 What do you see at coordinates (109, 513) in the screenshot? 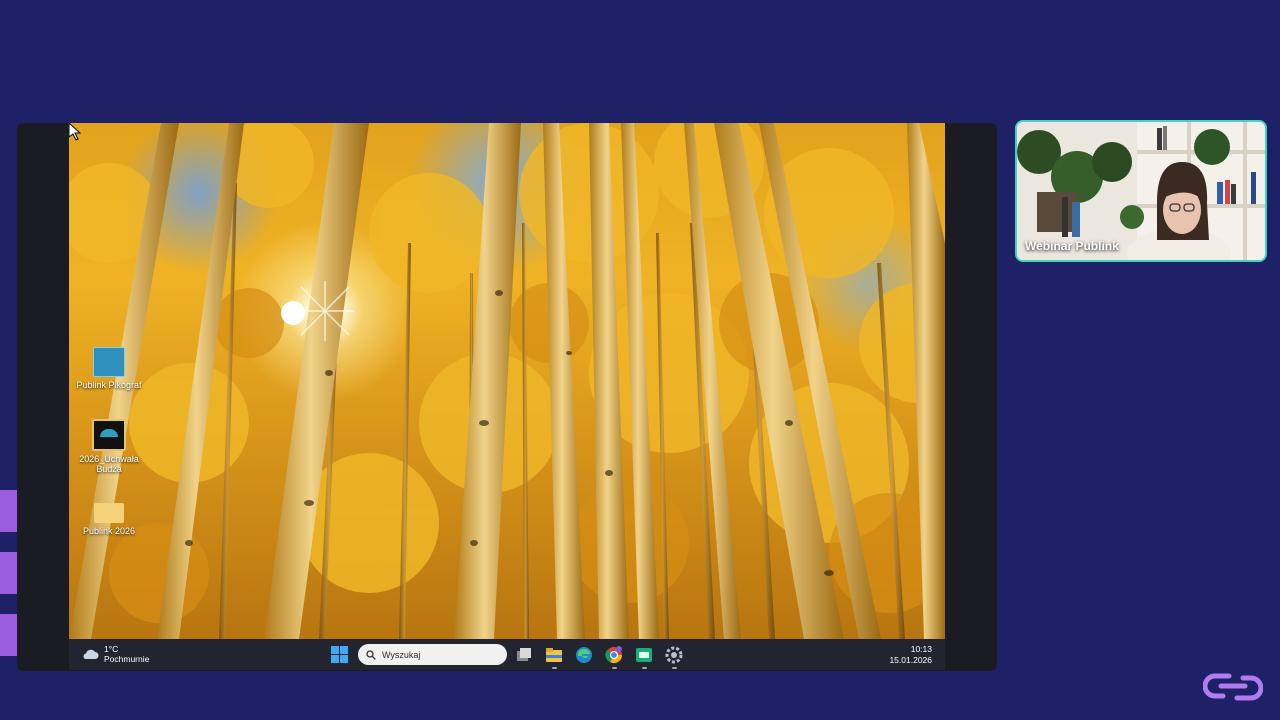
I see `folder-icon` at bounding box center [109, 513].